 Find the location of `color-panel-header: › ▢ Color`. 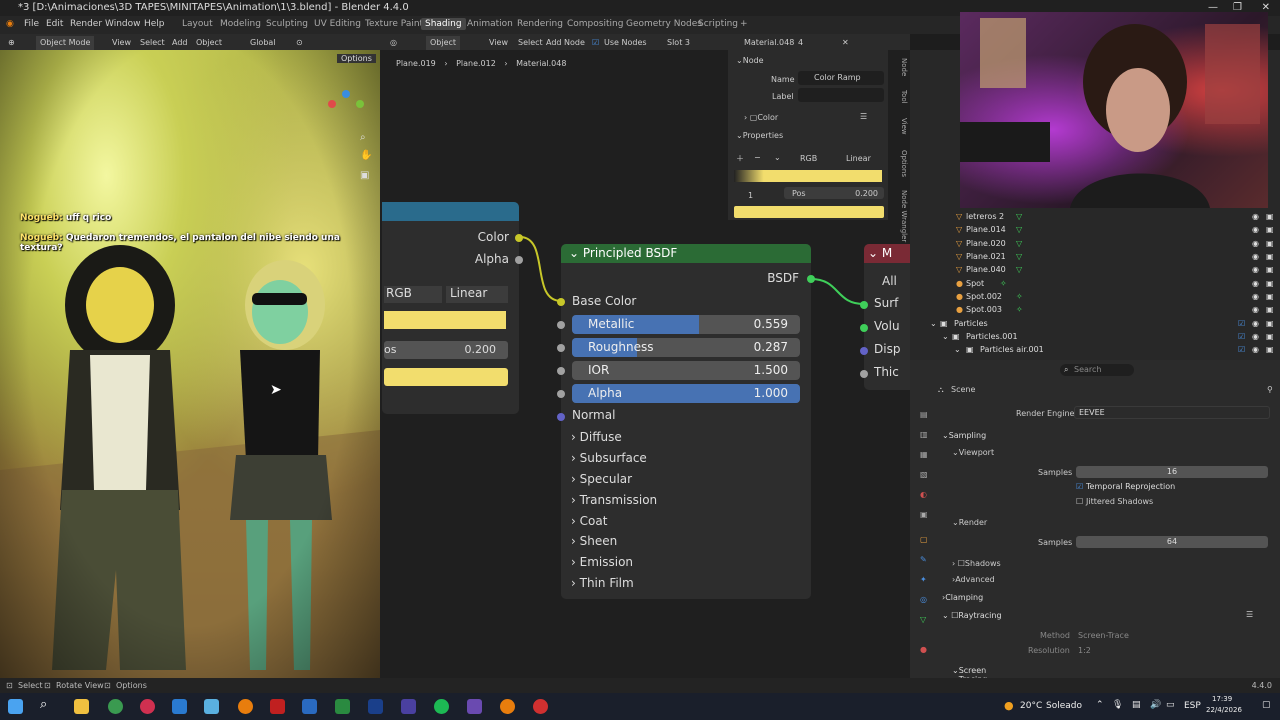

color-panel-header: › ▢ Color is located at coordinates (761, 117).